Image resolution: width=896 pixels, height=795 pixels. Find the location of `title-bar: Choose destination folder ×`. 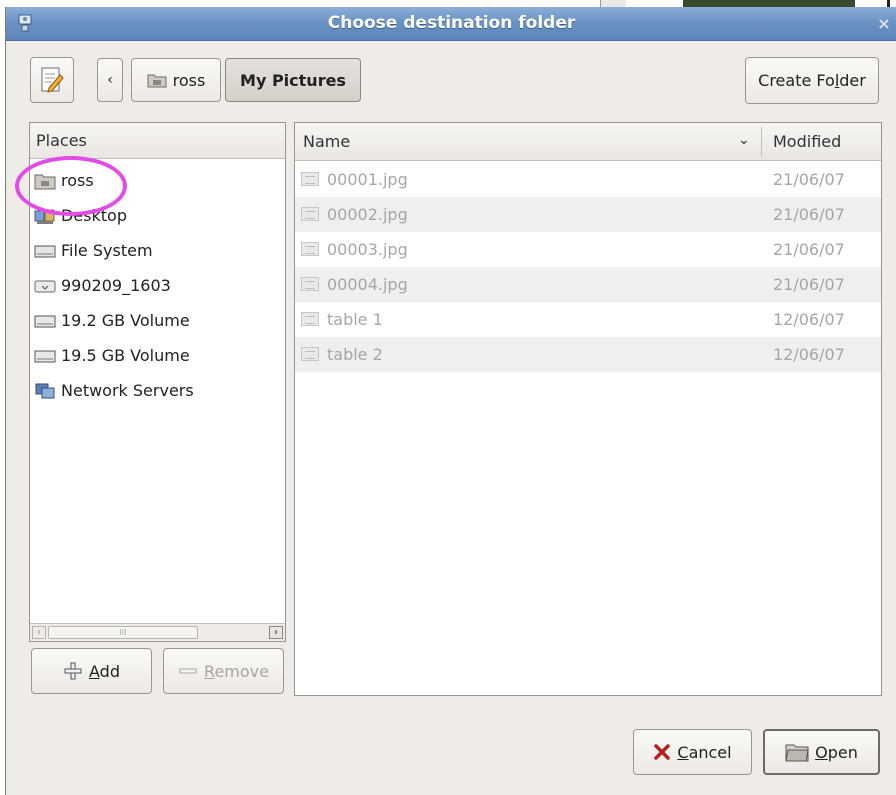

title-bar: Choose destination folder × is located at coordinates (451, 24).